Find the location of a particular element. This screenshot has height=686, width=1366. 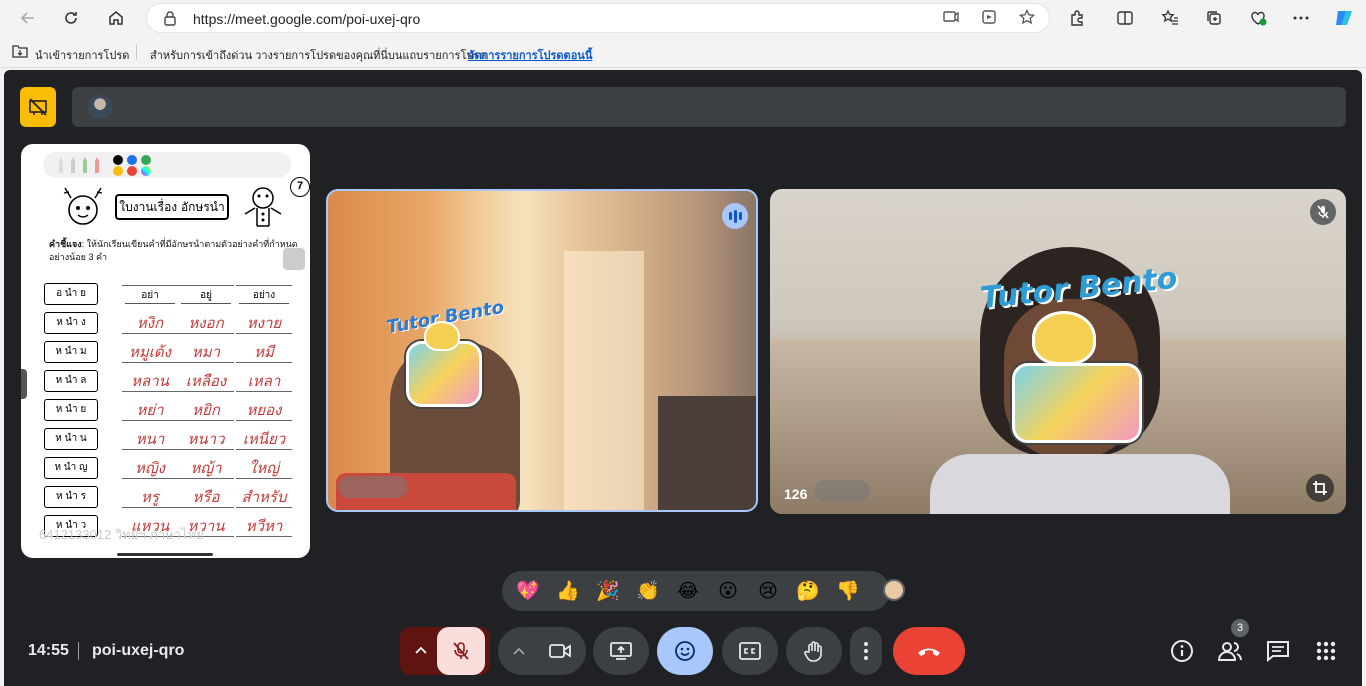

split-screen-icon is located at coordinates (1125, 18).